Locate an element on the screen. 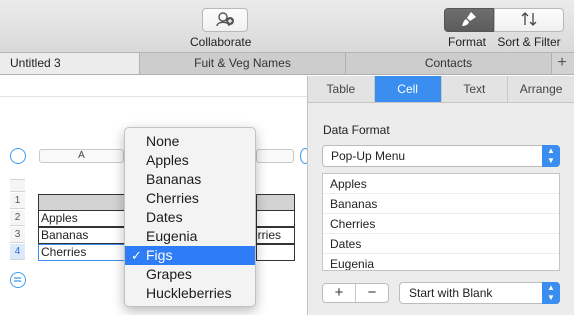 This screenshot has height=315, width=574. start-with-select: Start with Blank ▲ ▼ is located at coordinates (479, 293).